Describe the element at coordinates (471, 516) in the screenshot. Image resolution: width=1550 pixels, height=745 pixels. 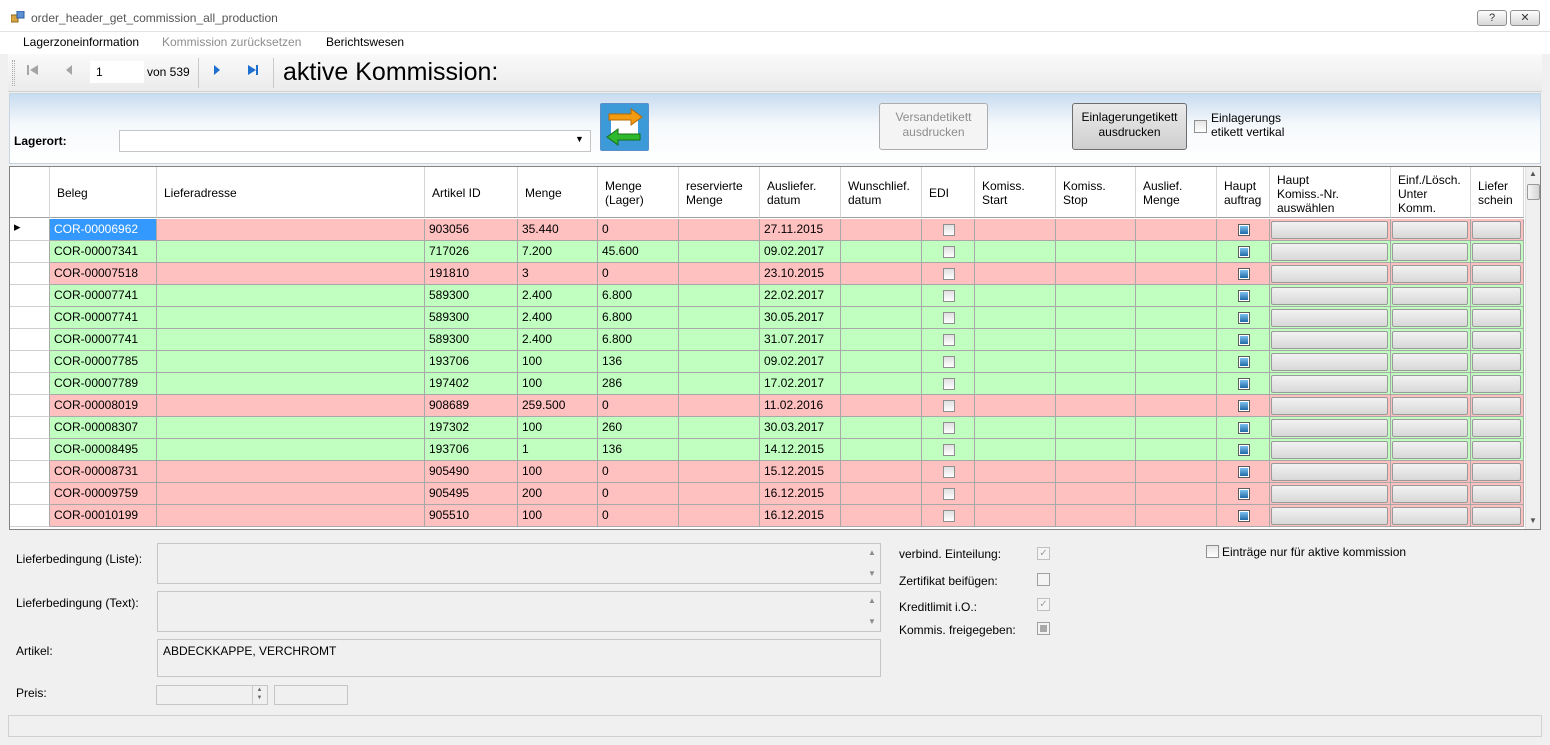
I see `cell-artikel: 905510` at that location.